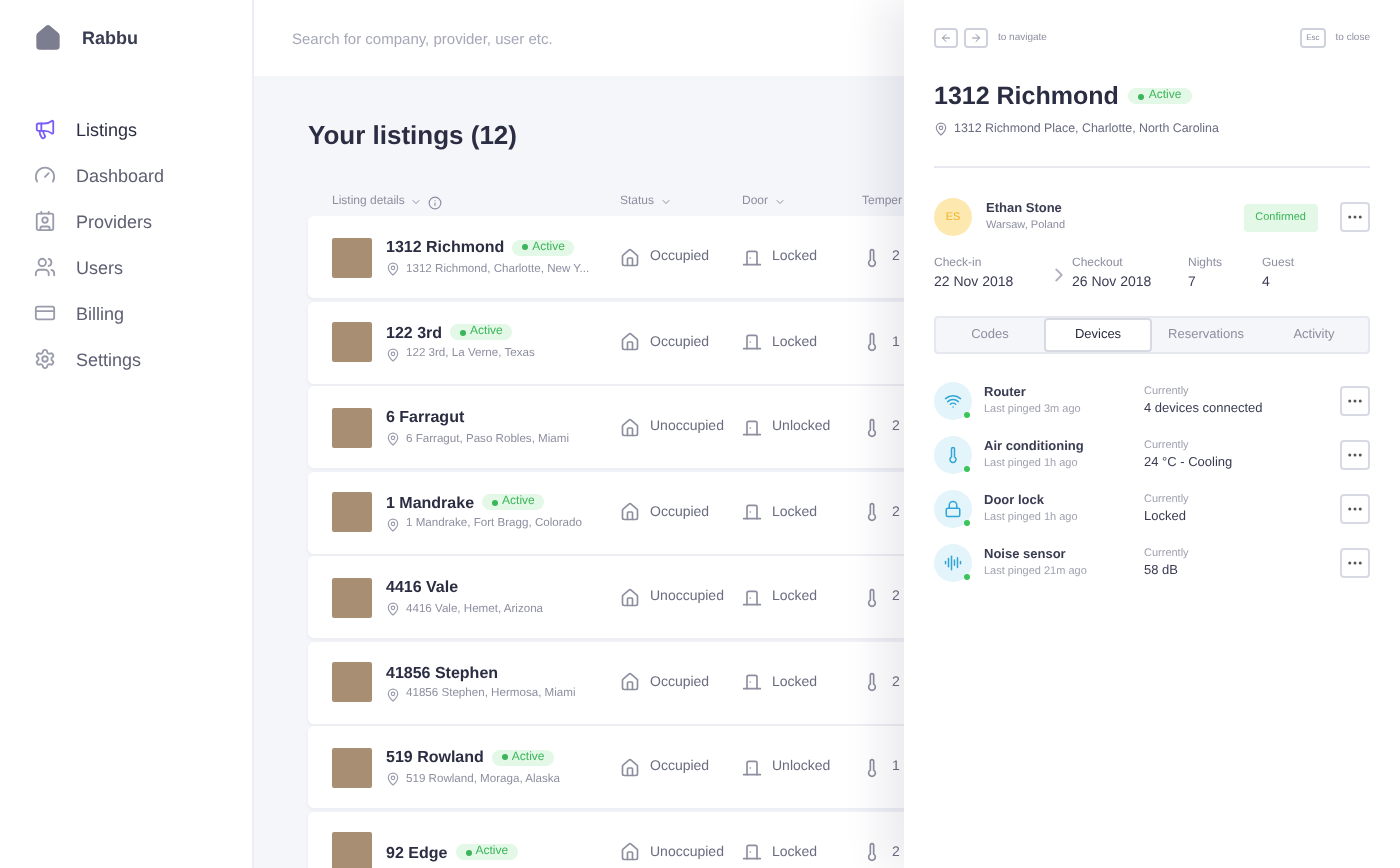  I want to click on sidebar-item: Dashboard, so click(143, 175).